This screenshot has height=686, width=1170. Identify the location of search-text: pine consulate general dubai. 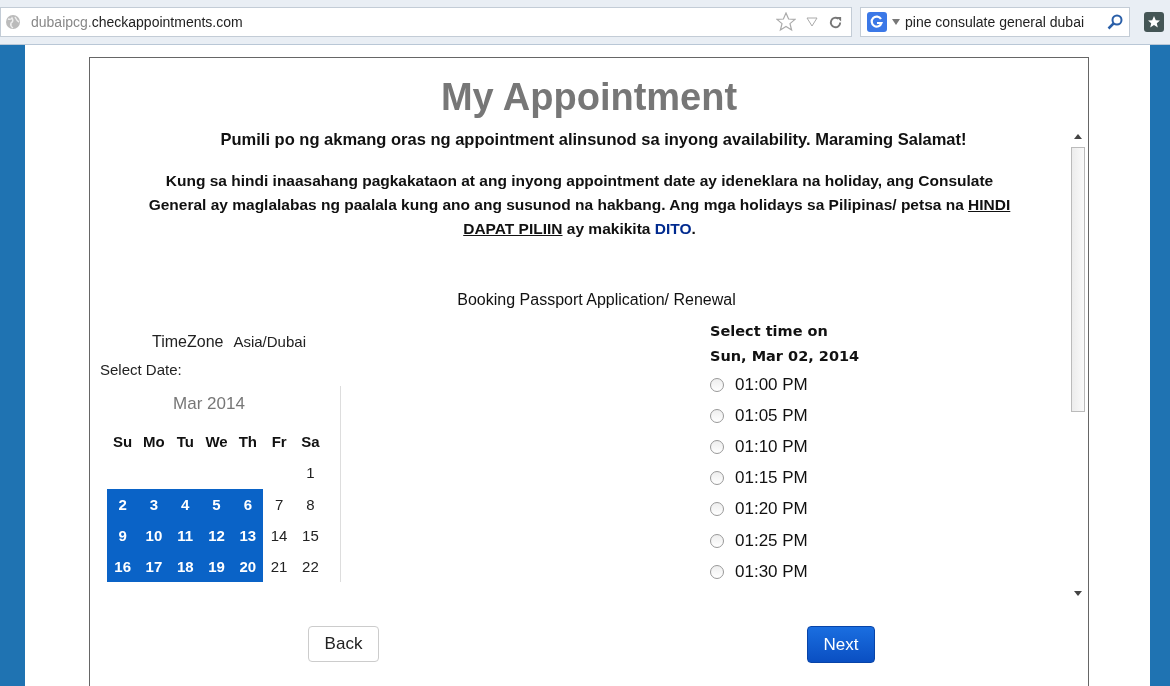
(995, 22).